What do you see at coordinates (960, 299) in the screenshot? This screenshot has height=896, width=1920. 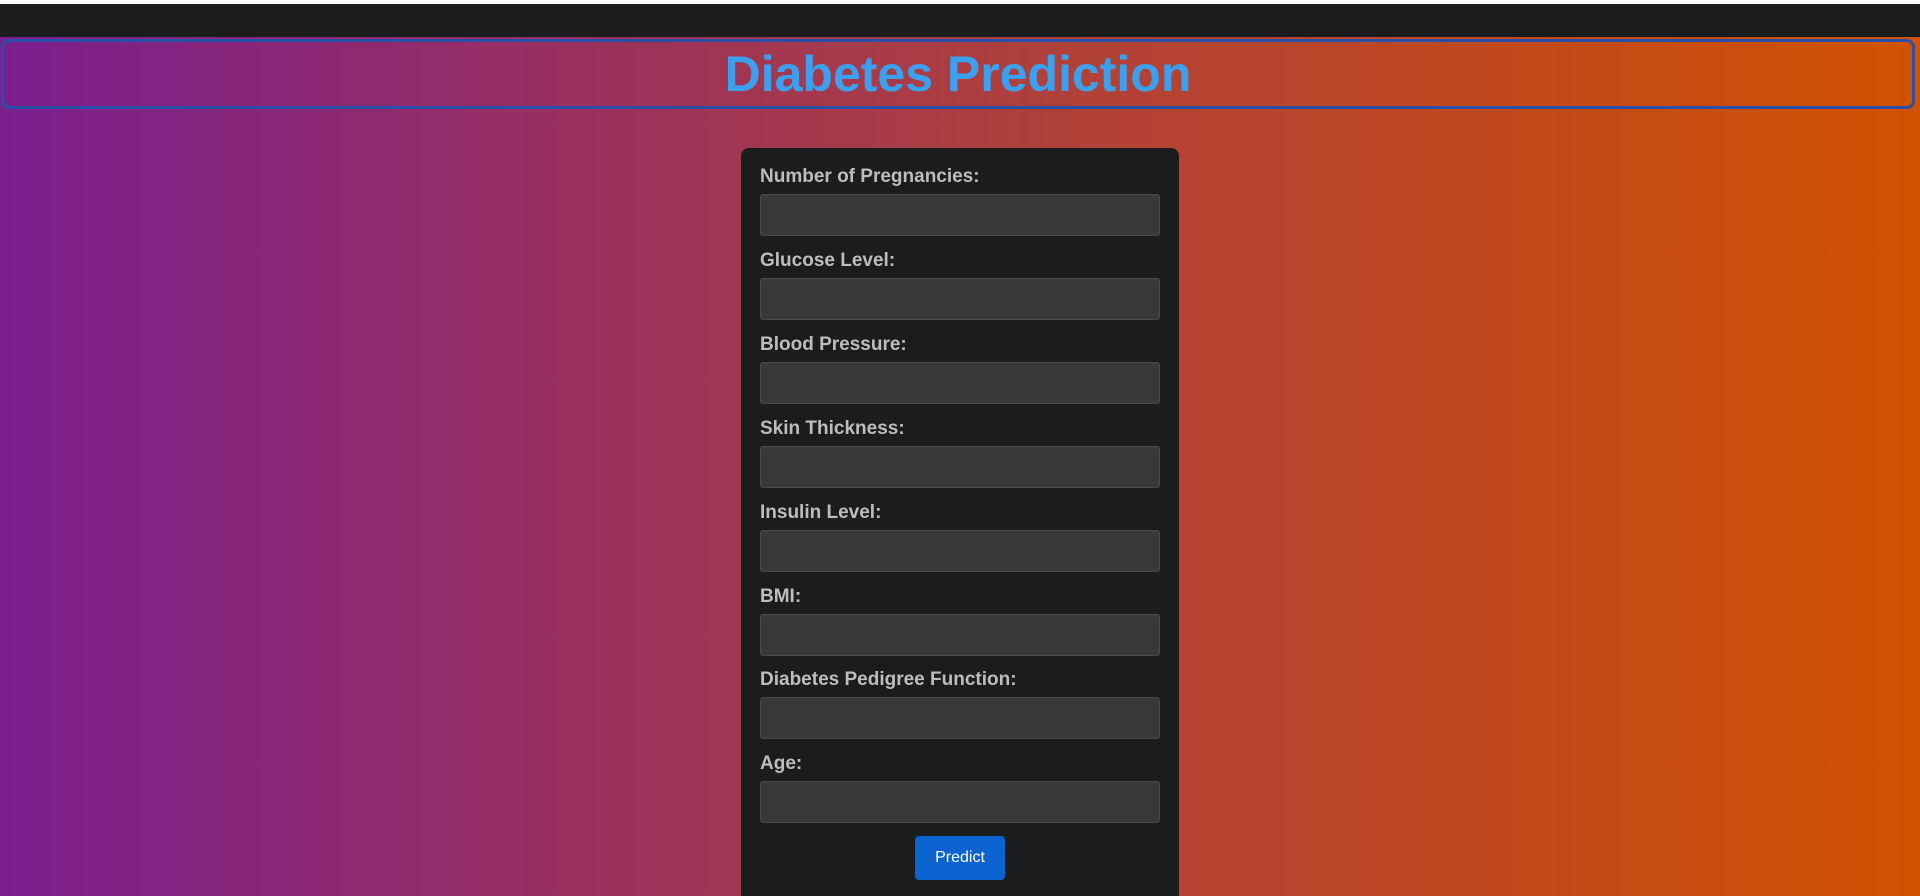 I see `glucose-input` at bounding box center [960, 299].